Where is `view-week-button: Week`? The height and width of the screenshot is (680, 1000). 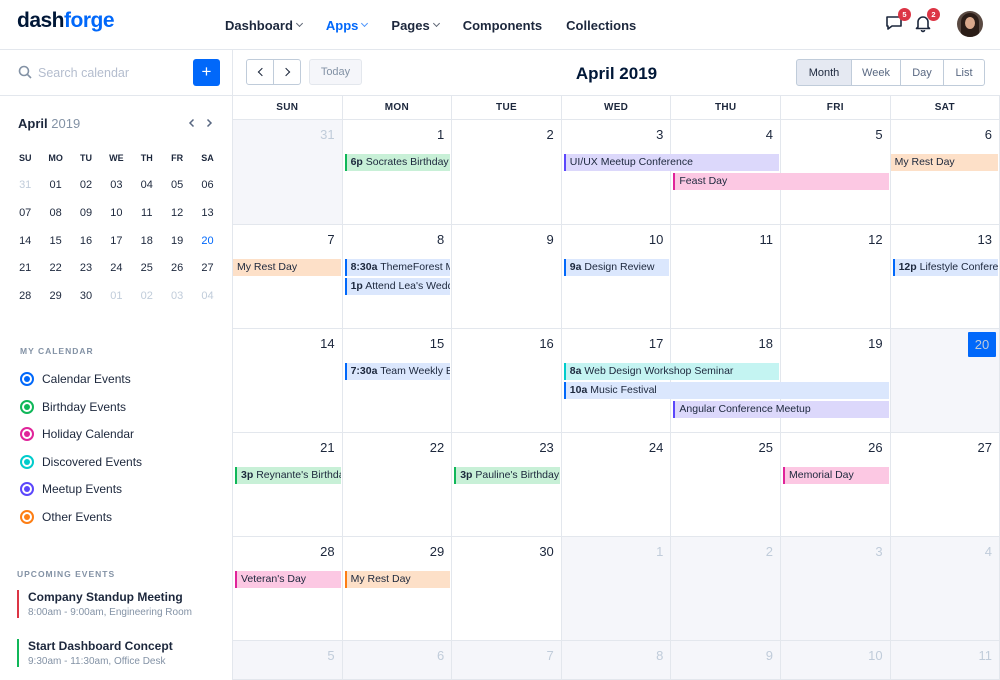
view-week-button: Week is located at coordinates (876, 72).